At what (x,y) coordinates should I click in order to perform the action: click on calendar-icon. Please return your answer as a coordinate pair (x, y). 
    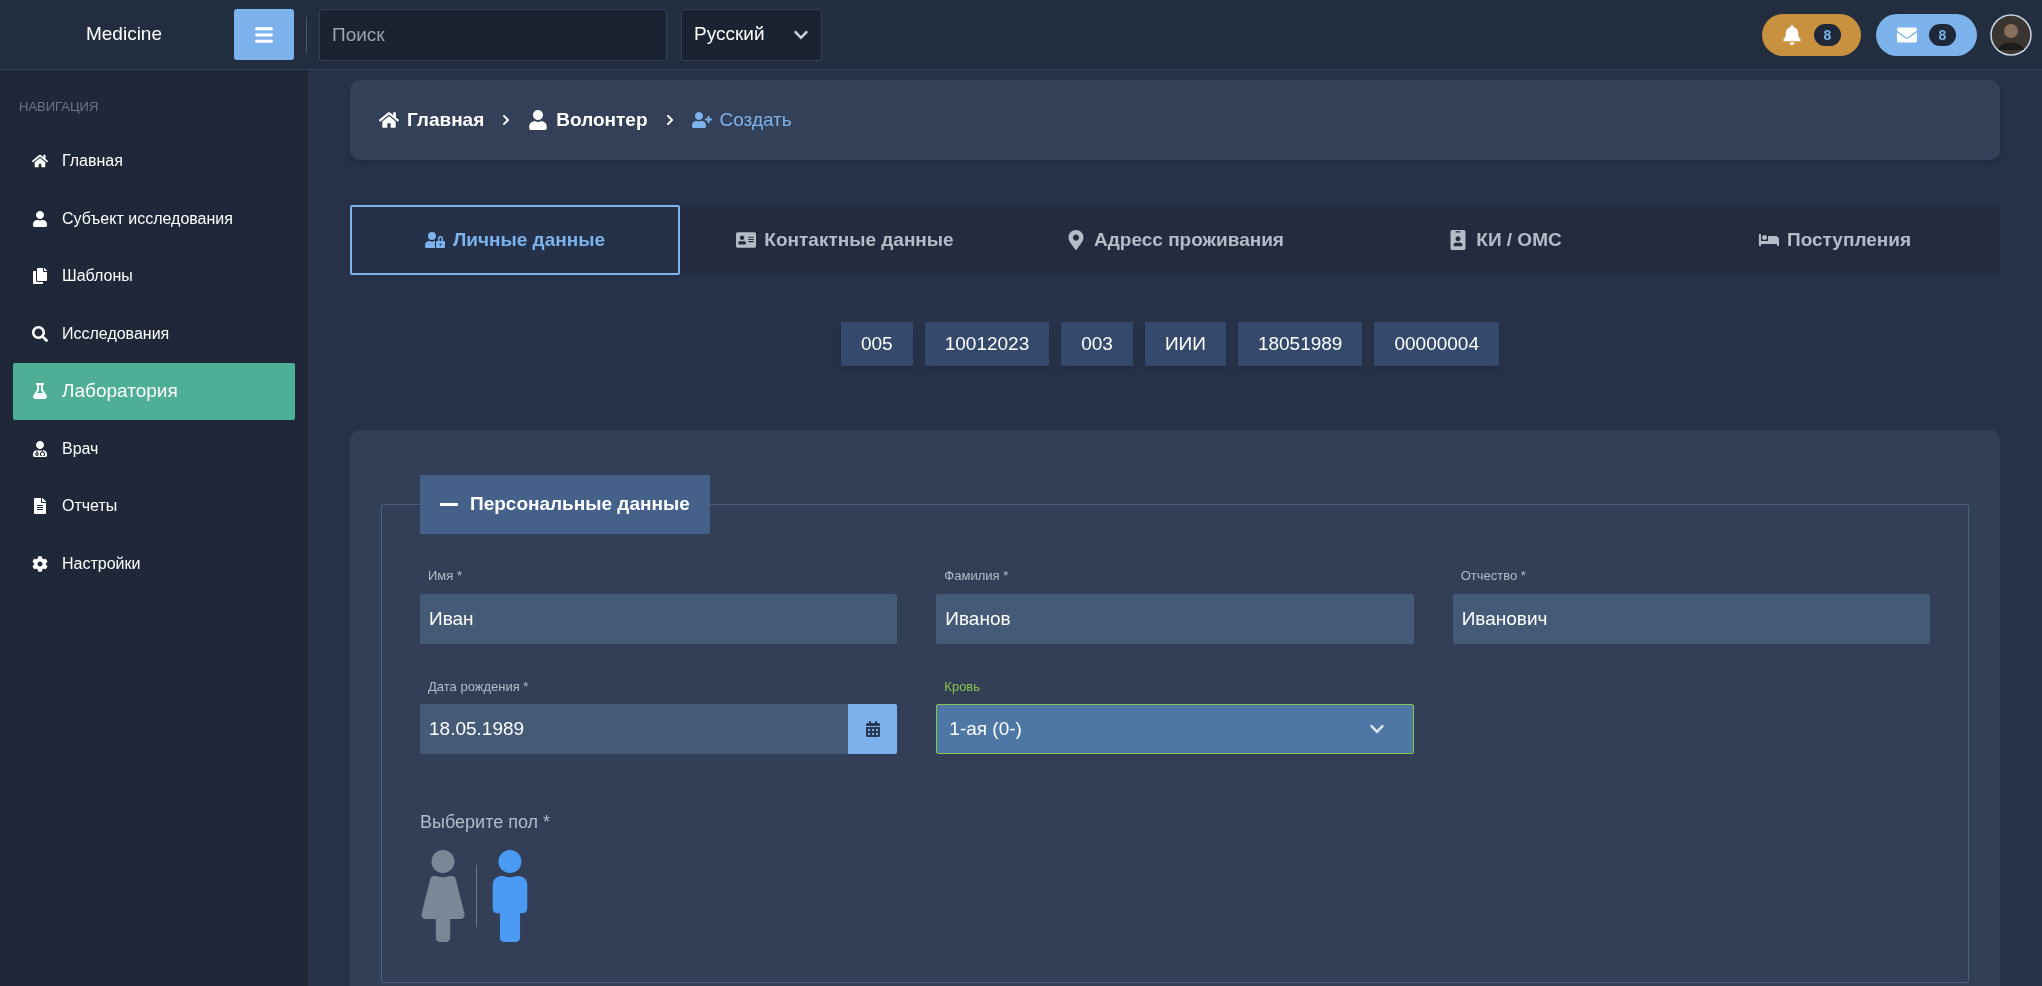
    Looking at the image, I should click on (872, 729).